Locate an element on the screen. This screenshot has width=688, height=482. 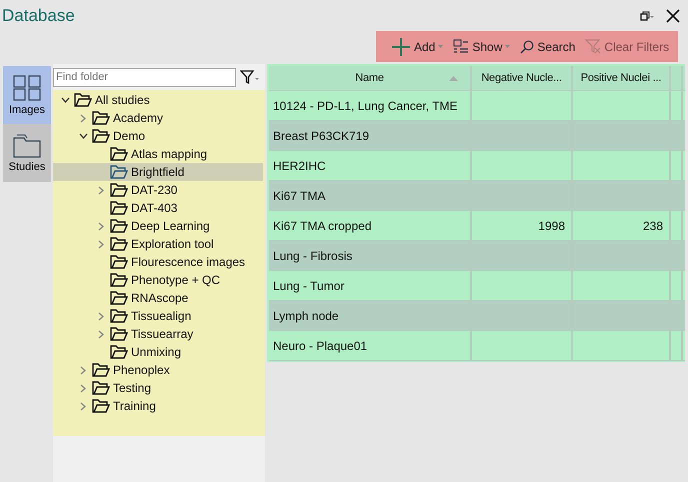
sidebar-tab: Studies is located at coordinates (27, 153).